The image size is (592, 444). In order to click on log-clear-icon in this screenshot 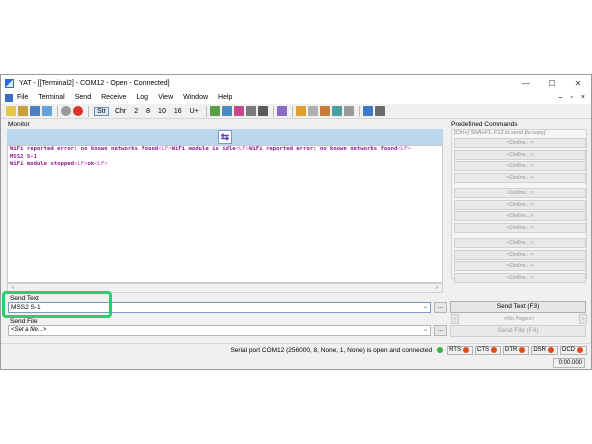, I will do `click(348, 111)`.